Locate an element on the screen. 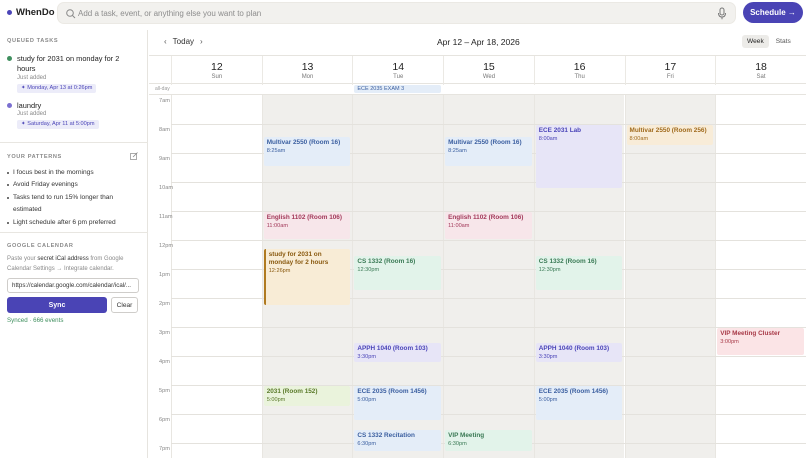 The height and width of the screenshot is (458, 806). day-header-tue: 14 Tue is located at coordinates (397, 70).